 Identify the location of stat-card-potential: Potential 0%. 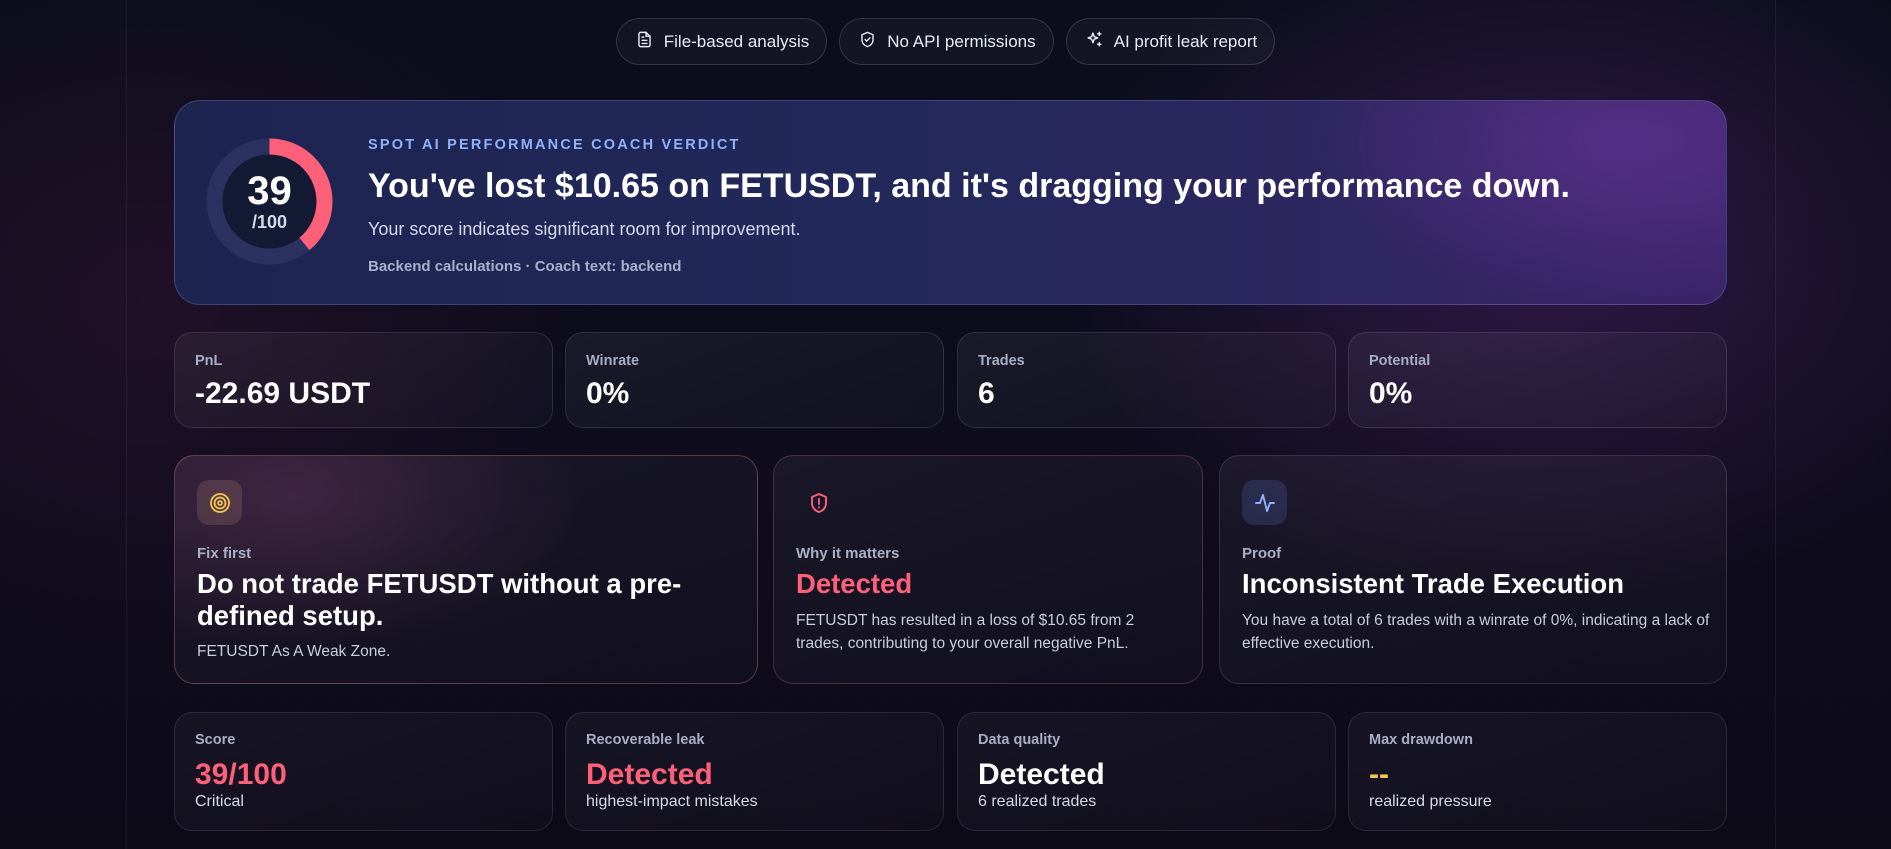
(1537, 380).